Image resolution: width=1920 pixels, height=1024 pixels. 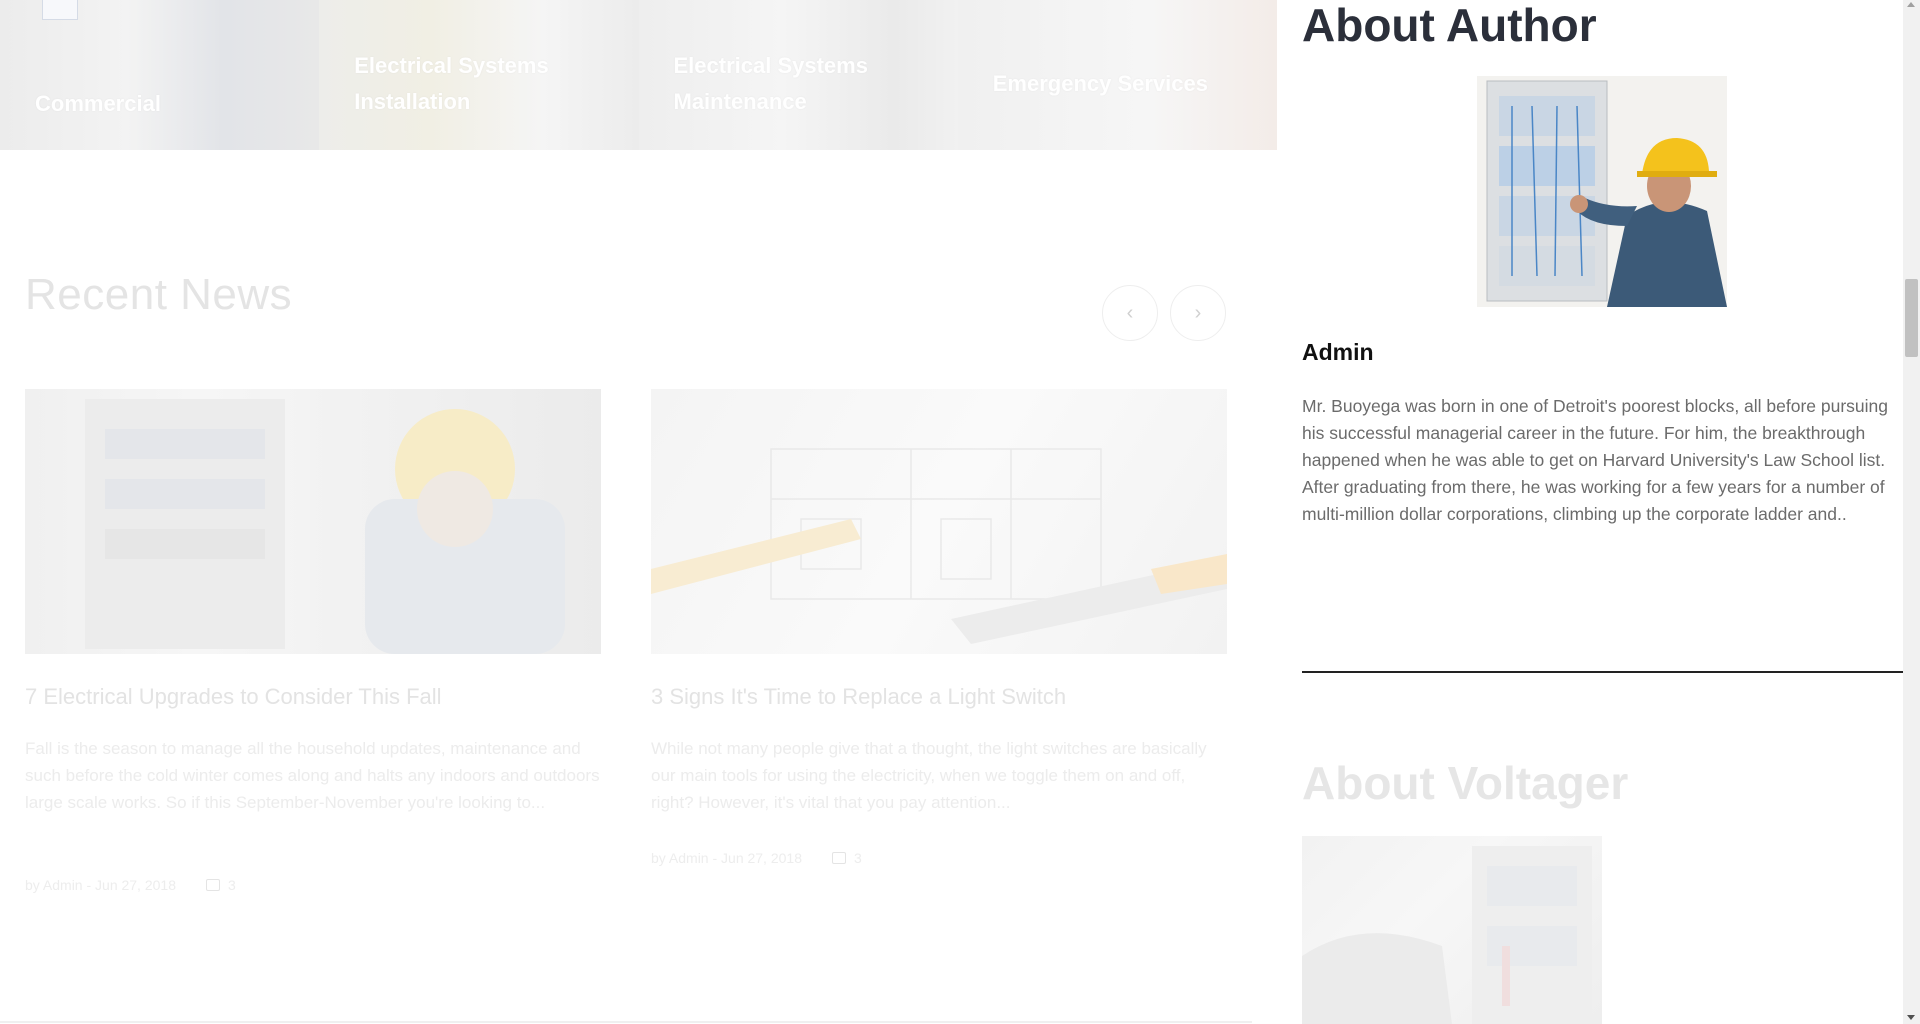 I want to click on service-tile-commercial: Commercial, so click(x=160, y=75).